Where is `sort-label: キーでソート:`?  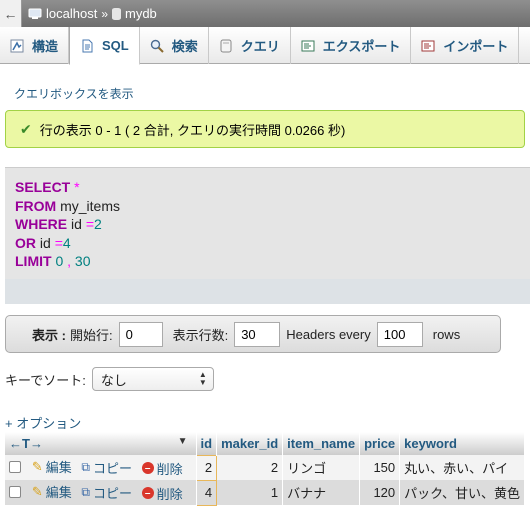
sort-label: キーでソート: is located at coordinates (45, 380).